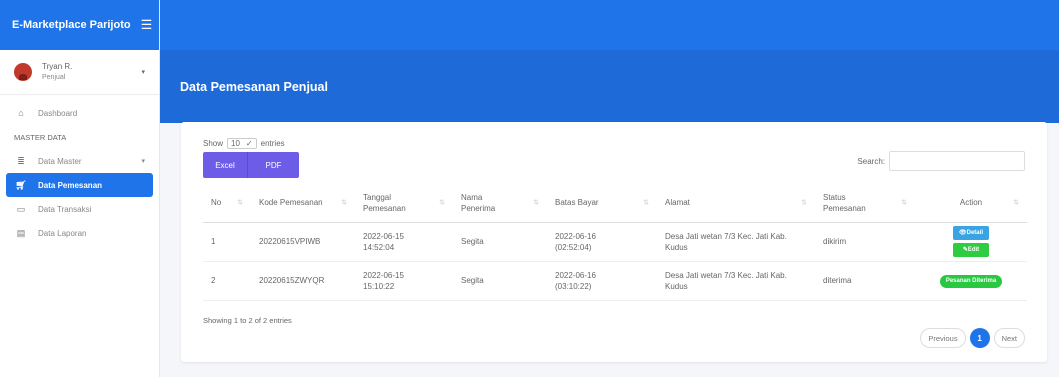  Describe the element at coordinates (60, 161) in the screenshot. I see `sidebar-item-label: Data Master` at that location.